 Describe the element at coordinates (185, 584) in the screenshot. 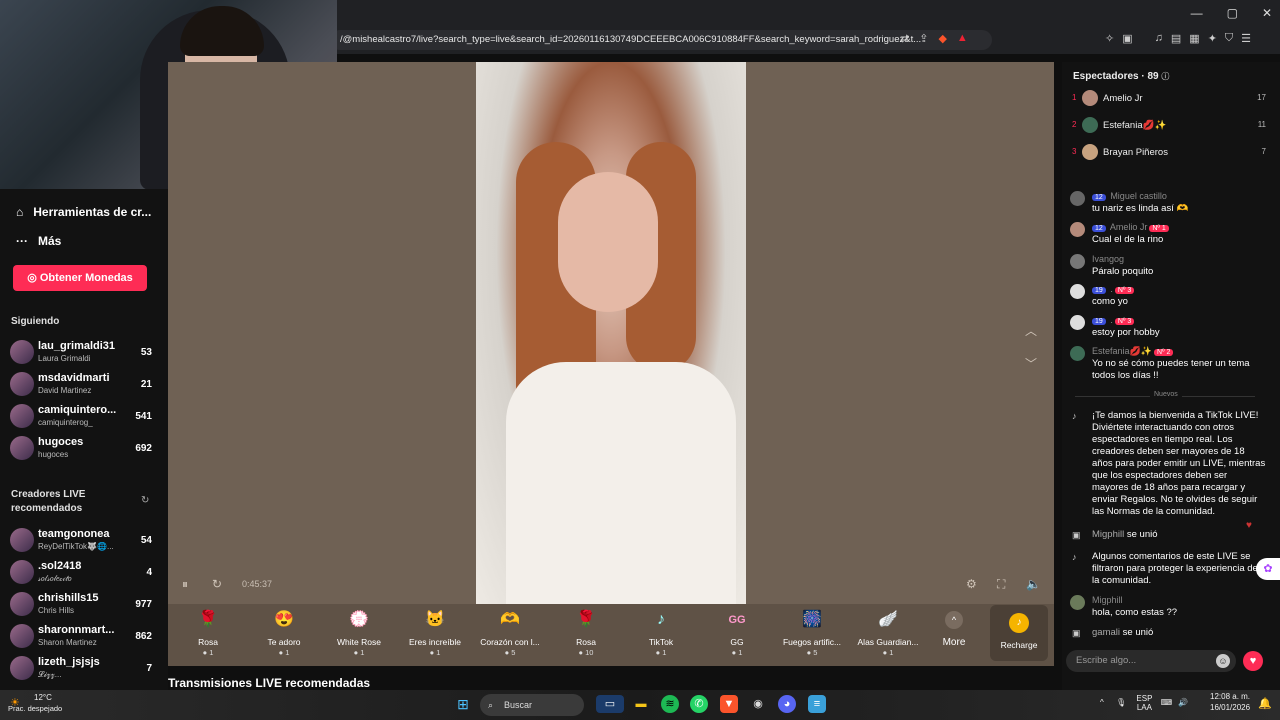

I see `pause-icon: ⏸` at that location.